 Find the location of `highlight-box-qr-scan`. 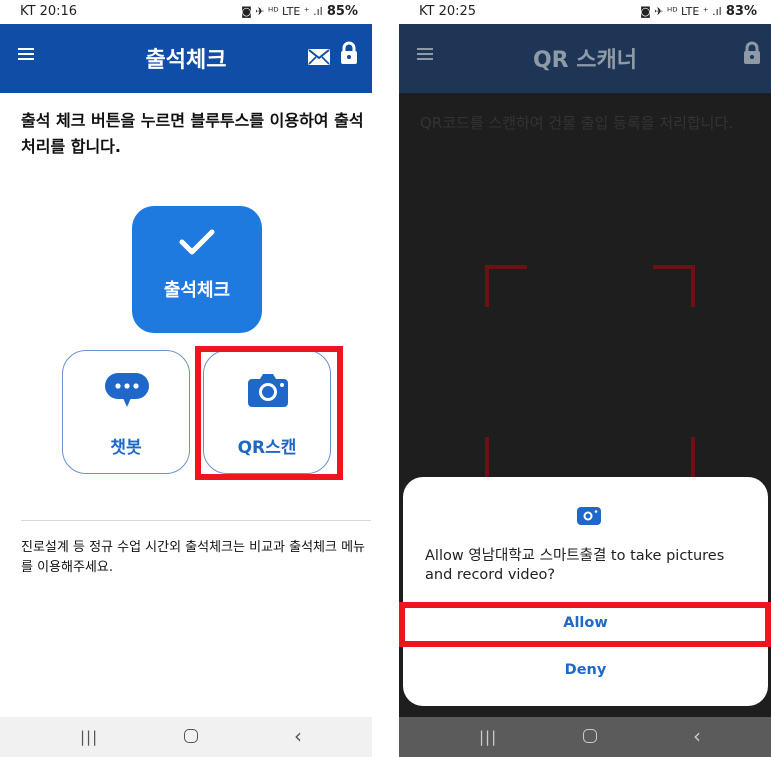

highlight-box-qr-scan is located at coordinates (269, 413).